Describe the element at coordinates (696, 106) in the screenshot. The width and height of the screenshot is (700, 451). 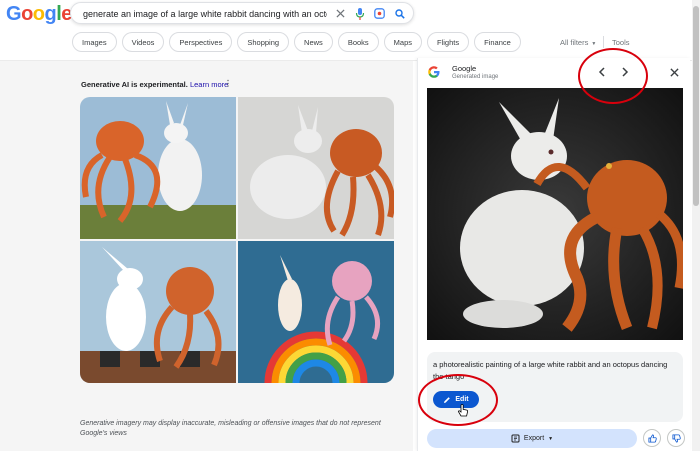
I see `scrollbar-thumb` at that location.